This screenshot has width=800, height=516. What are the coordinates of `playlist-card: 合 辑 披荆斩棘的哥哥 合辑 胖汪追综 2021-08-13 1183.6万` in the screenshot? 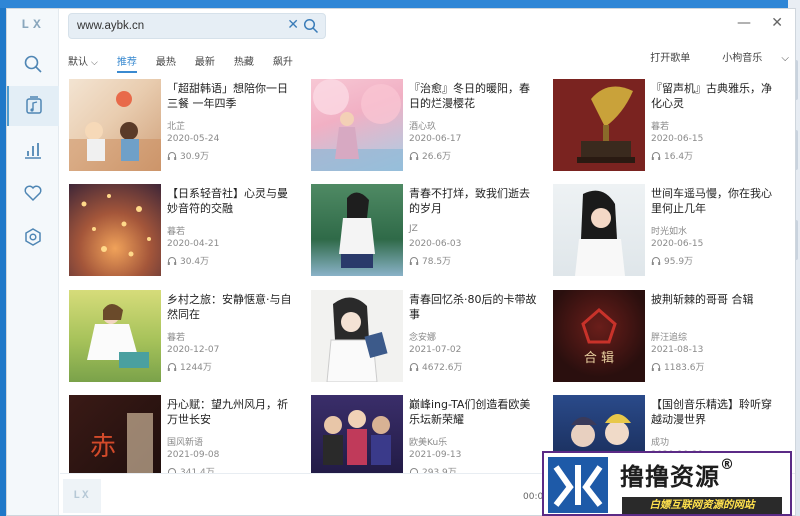 It's located at (670, 337).